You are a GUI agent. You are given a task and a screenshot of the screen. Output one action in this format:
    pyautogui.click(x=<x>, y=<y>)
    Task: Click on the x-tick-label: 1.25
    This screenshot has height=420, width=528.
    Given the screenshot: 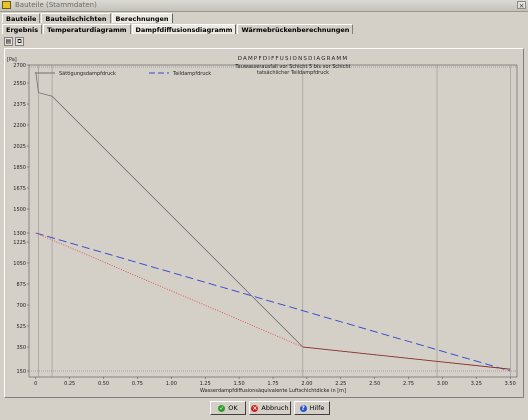 What is the action you would take?
    pyautogui.click(x=205, y=384)
    